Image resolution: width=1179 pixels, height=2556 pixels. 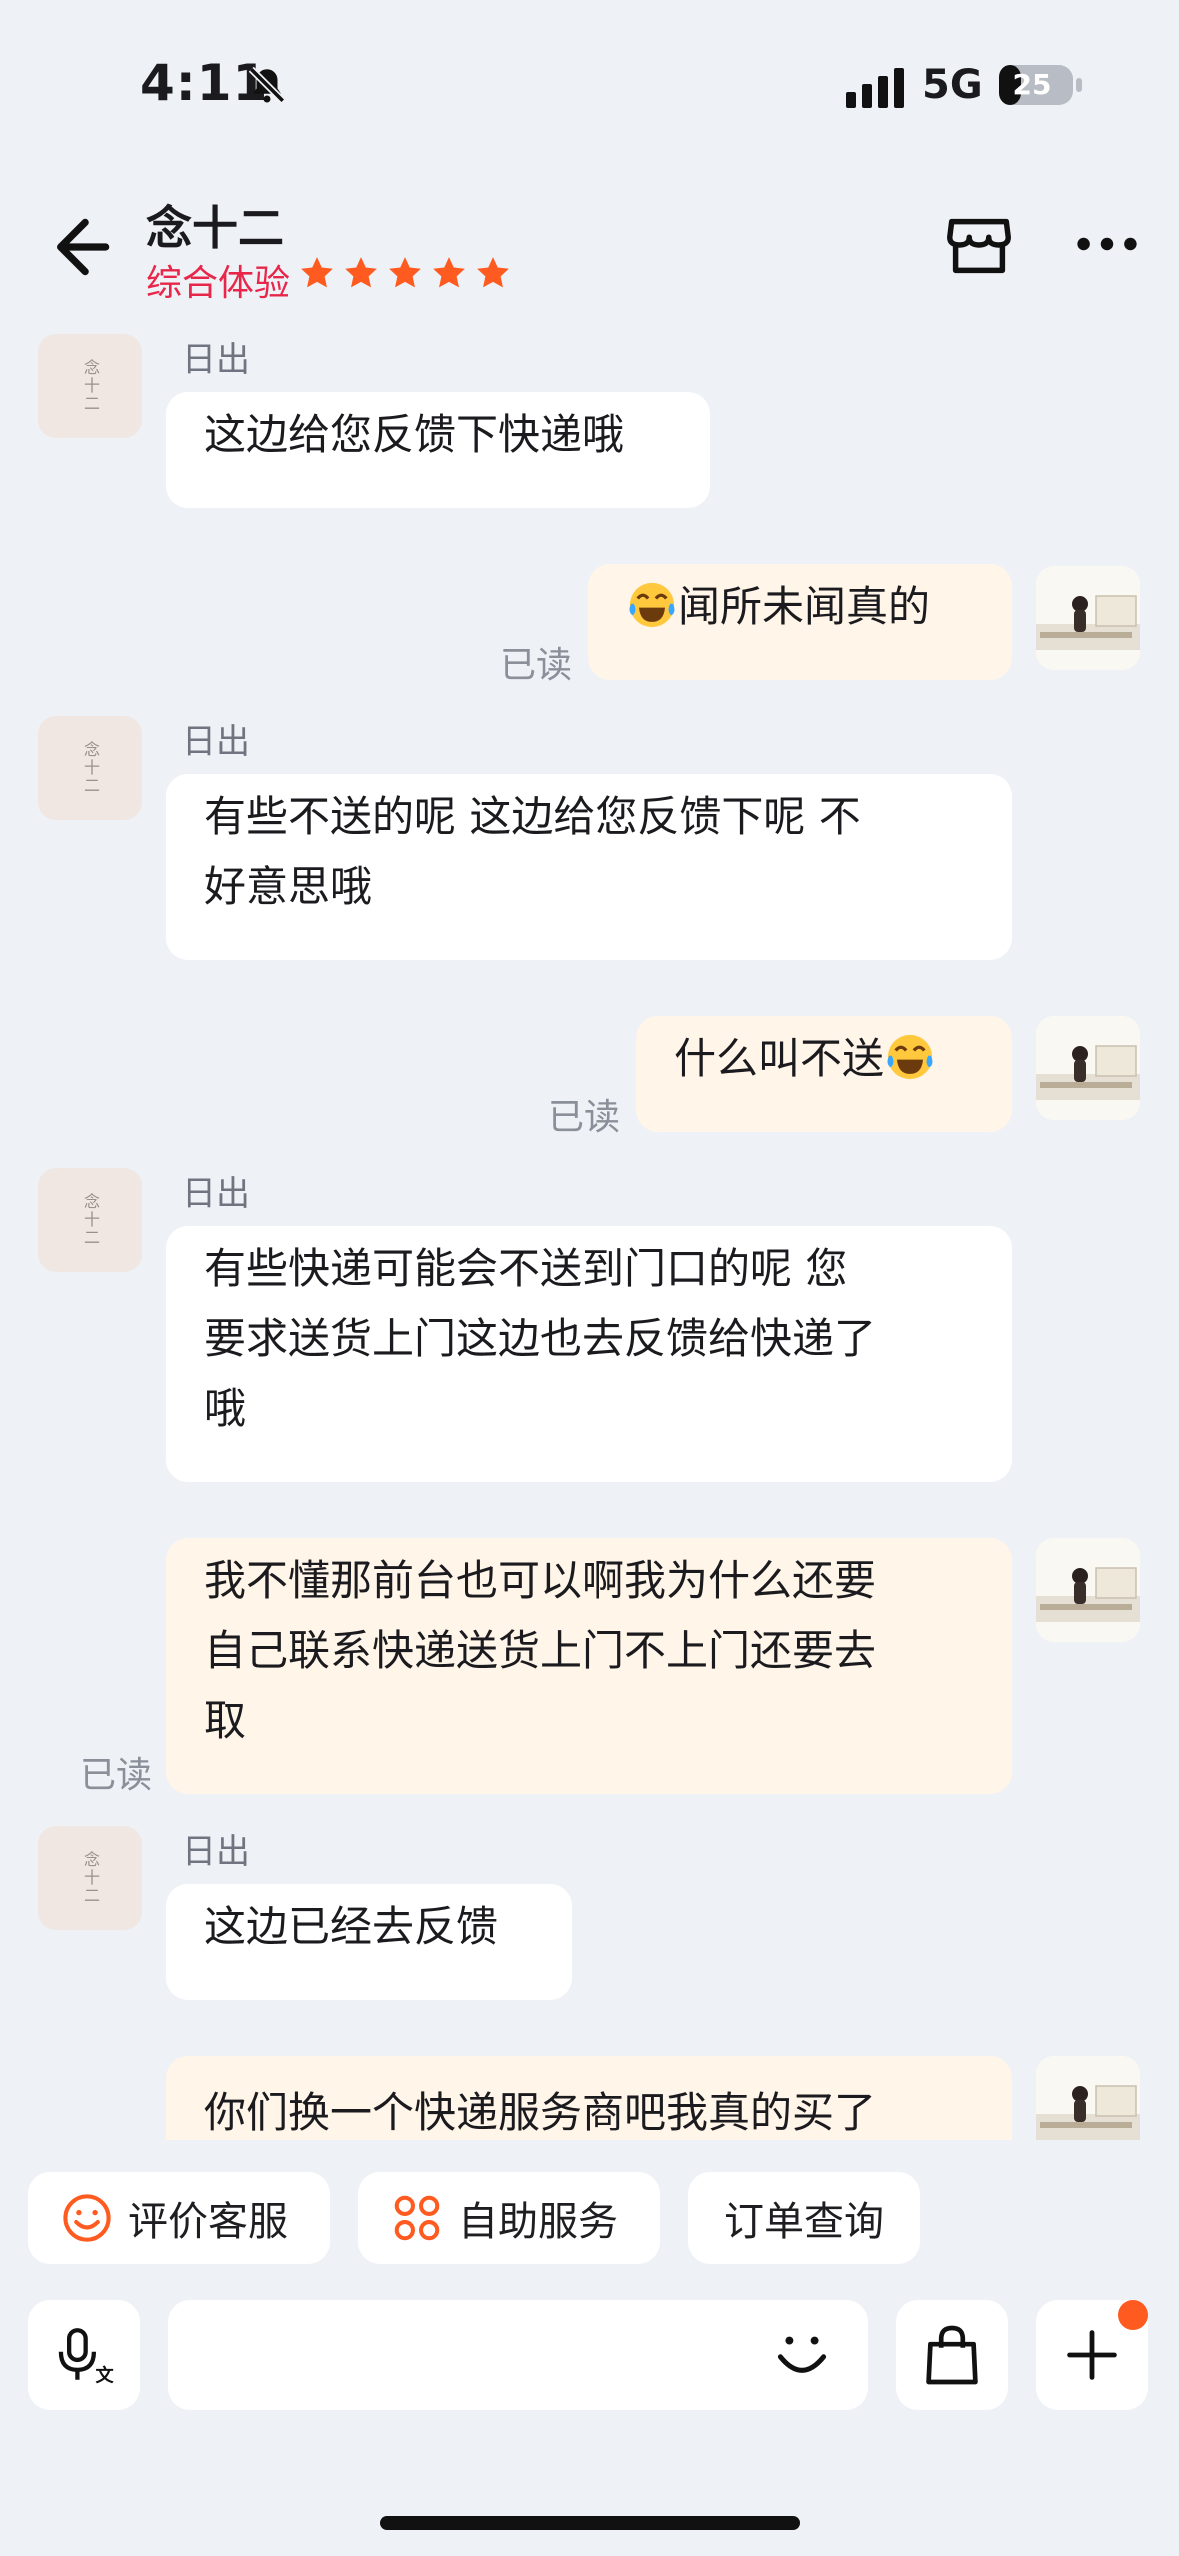 I want to click on message-bubble-incoming: 这边已经去反馈, so click(x=369, y=1942).